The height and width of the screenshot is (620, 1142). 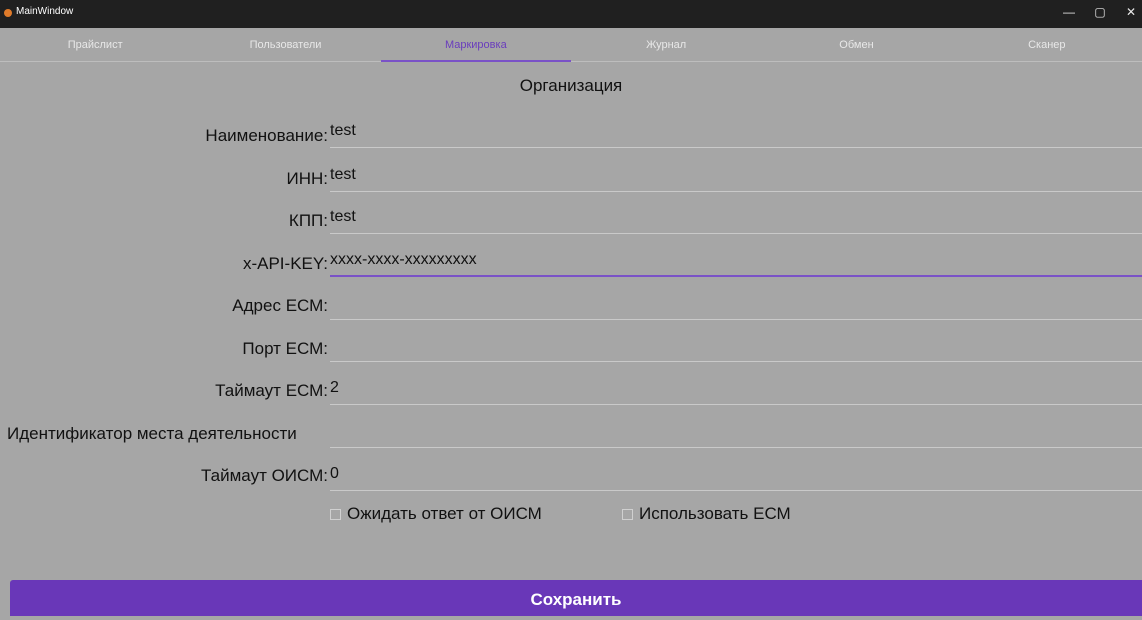 What do you see at coordinates (736, 304) in the screenshot?
I see `ecm-address-field` at bounding box center [736, 304].